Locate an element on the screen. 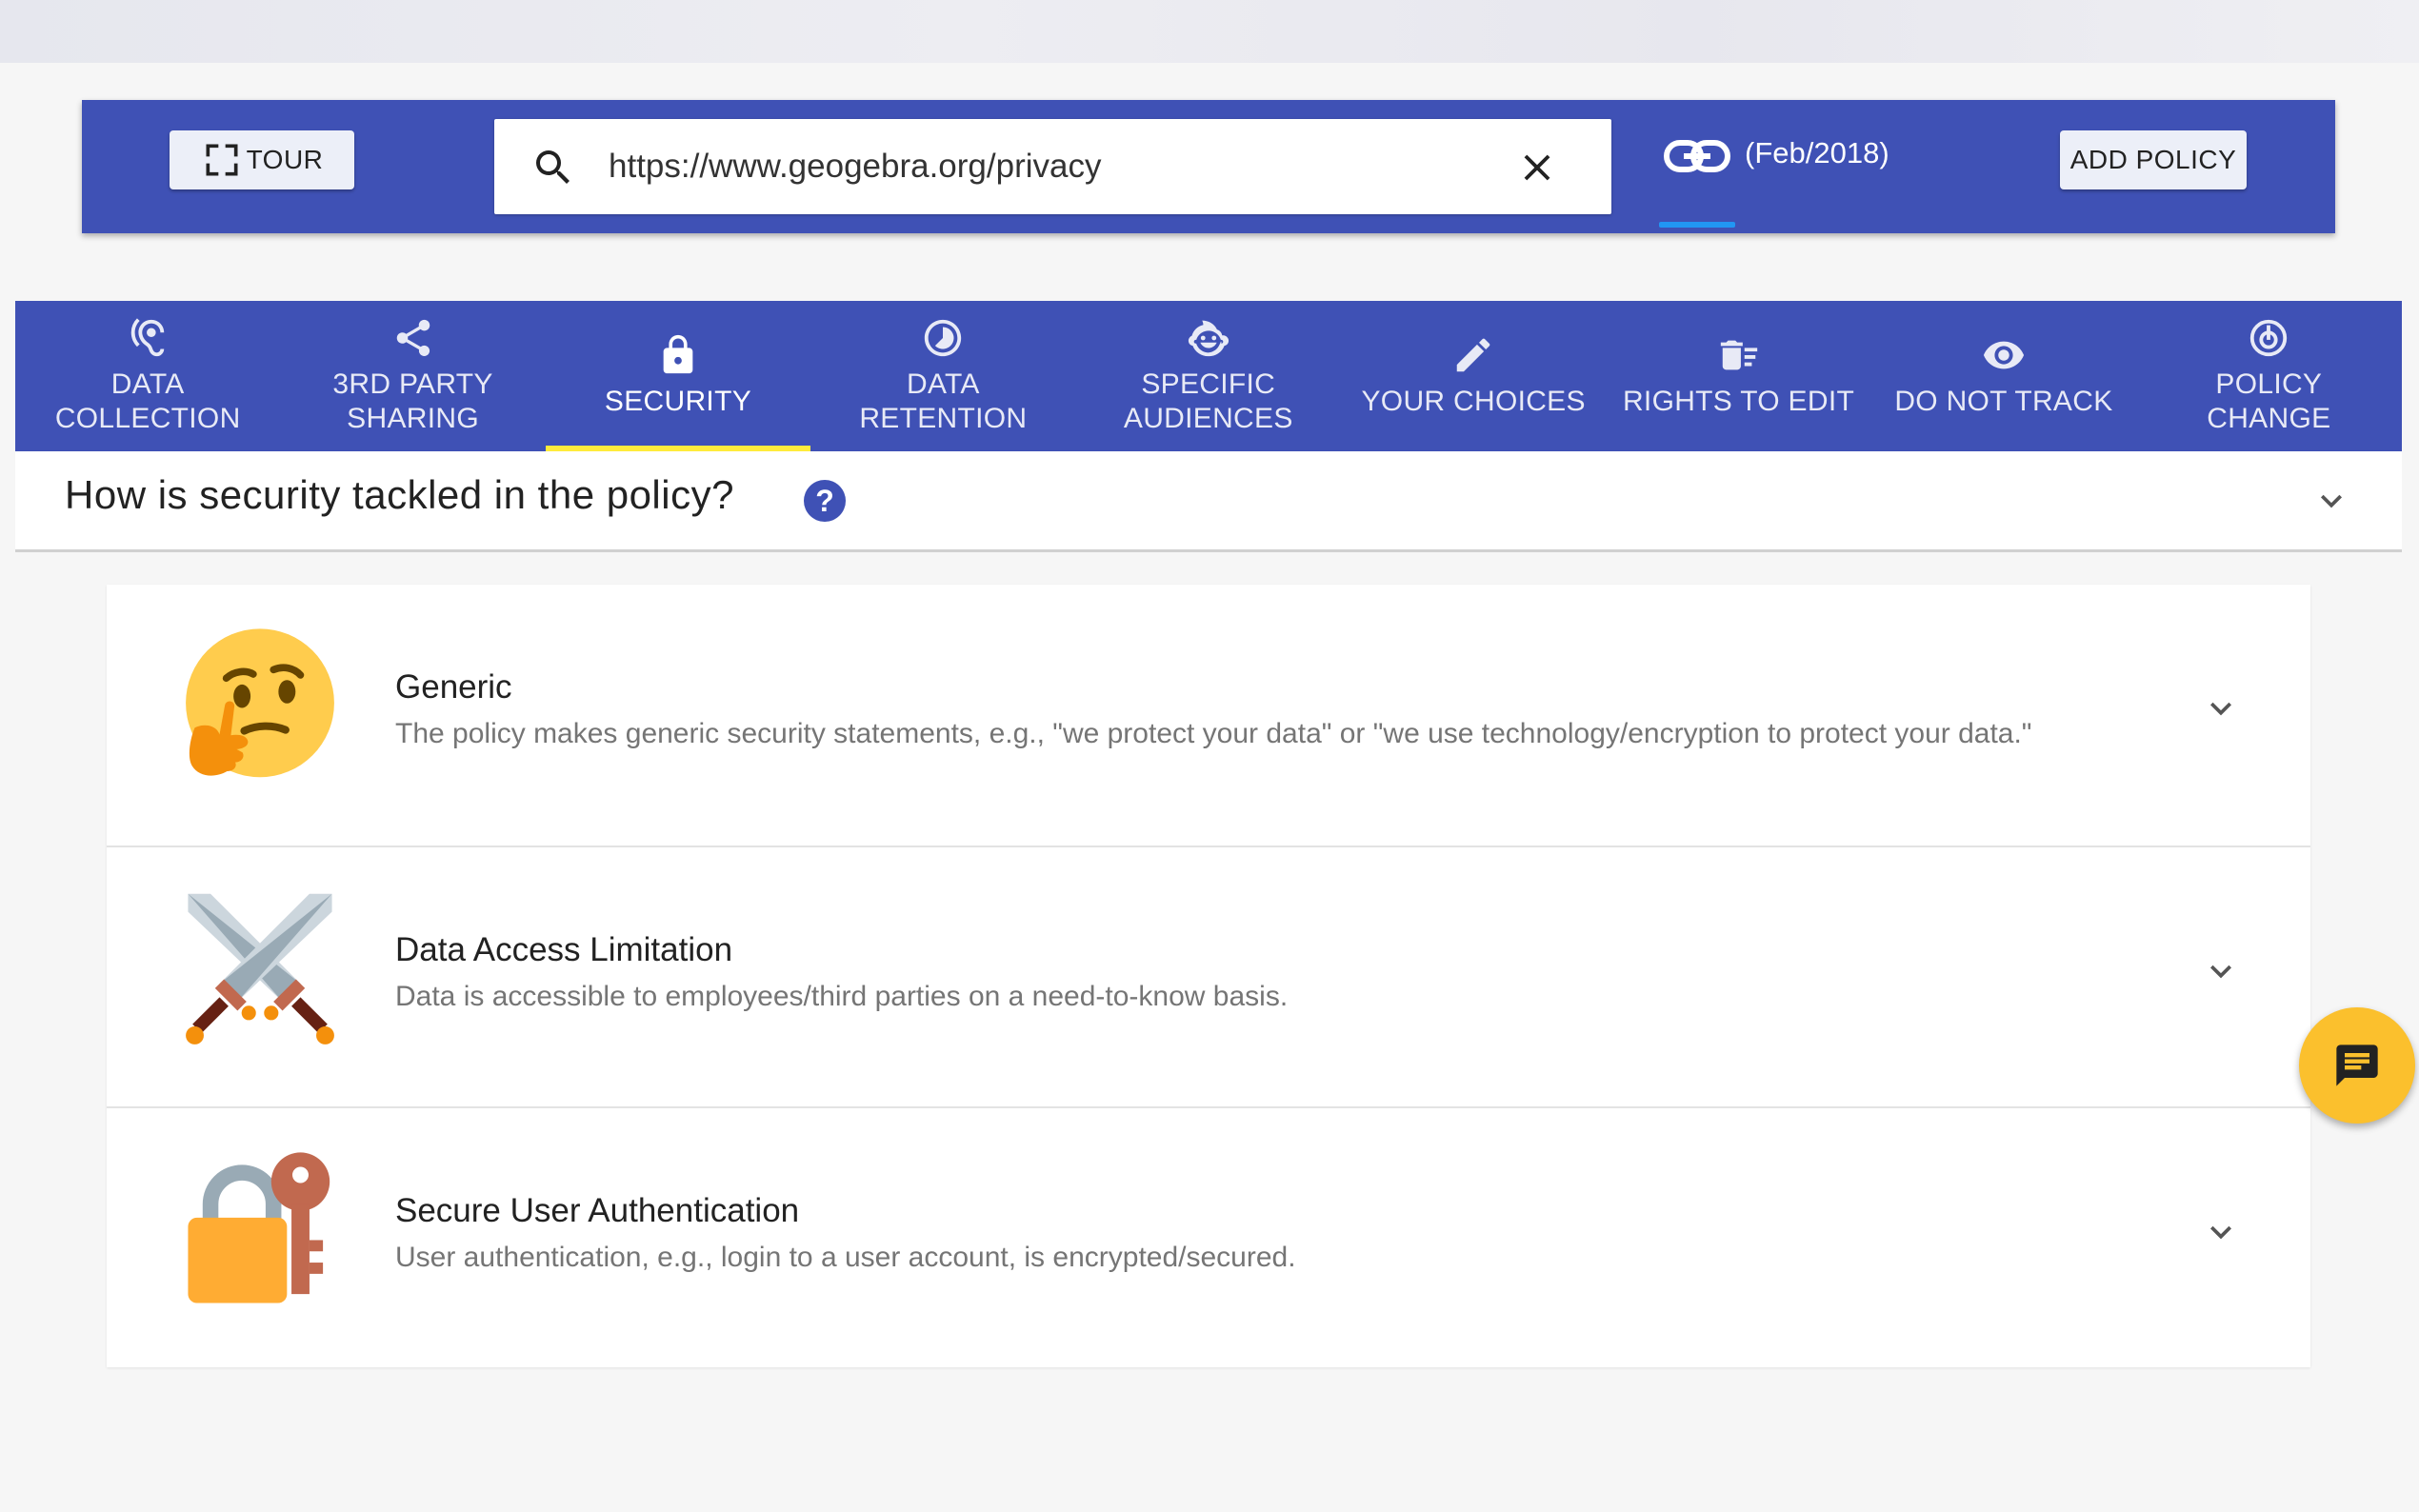 The width and height of the screenshot is (2419, 1512). thinking-face-icon is located at coordinates (260, 703).